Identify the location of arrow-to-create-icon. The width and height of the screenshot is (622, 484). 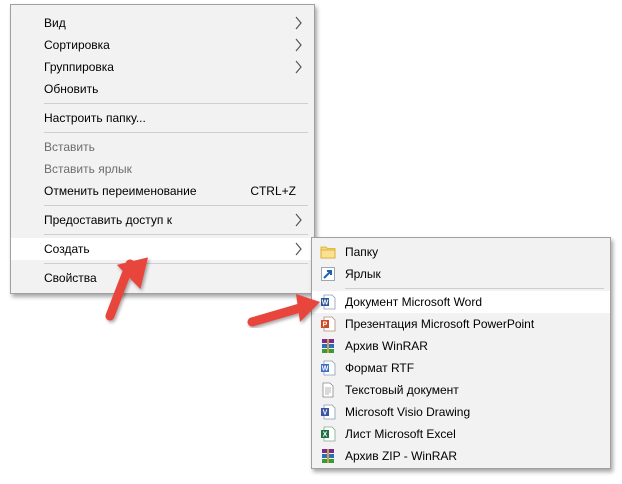
(127, 289).